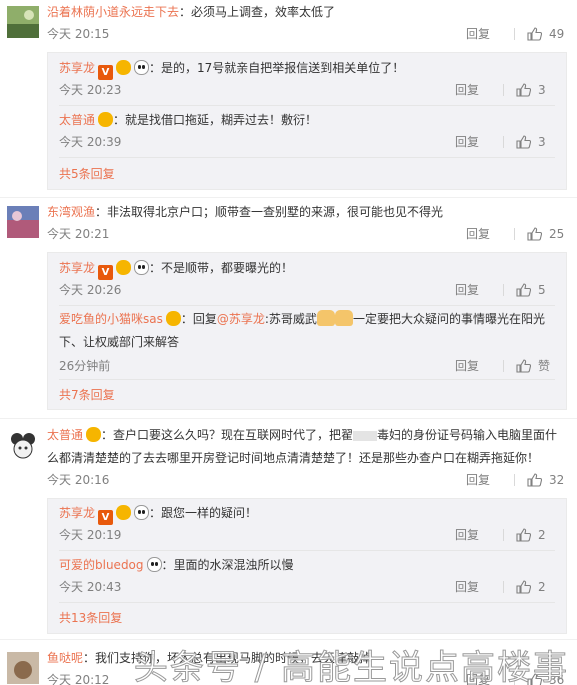  I want to click on mention-link: @苏享龙, so click(241, 319).